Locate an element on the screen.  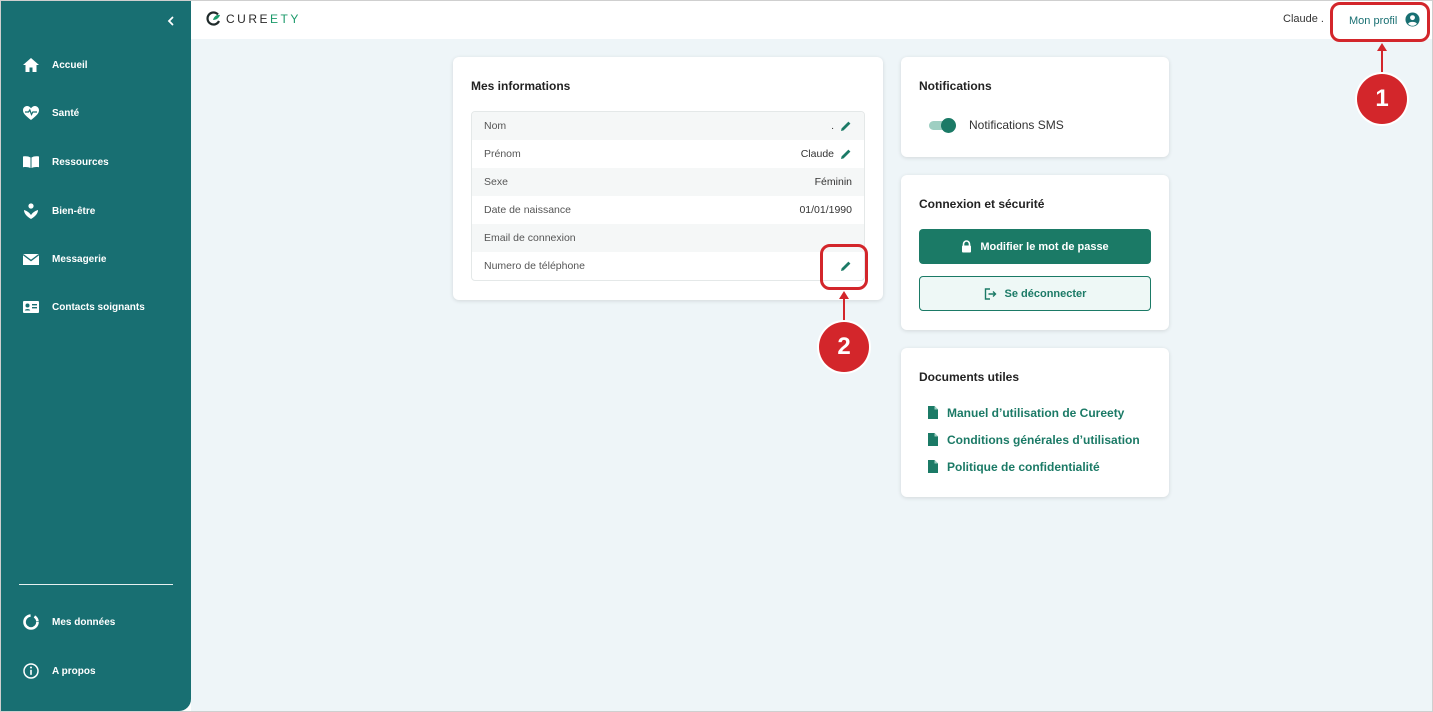
sidebar-item-ressources: Ressources is located at coordinates (96, 162).